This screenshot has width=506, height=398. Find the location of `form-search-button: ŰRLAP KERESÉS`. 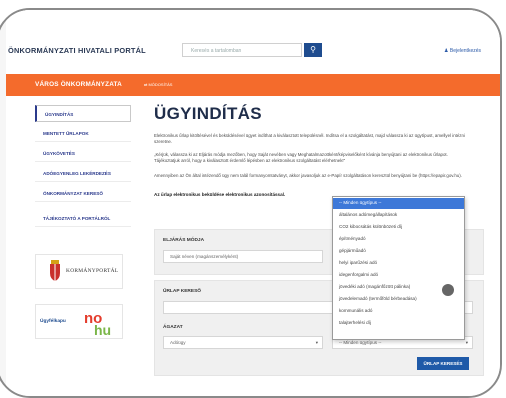

form-search-button: ŰRLAP KERESÉS is located at coordinates (443, 363).